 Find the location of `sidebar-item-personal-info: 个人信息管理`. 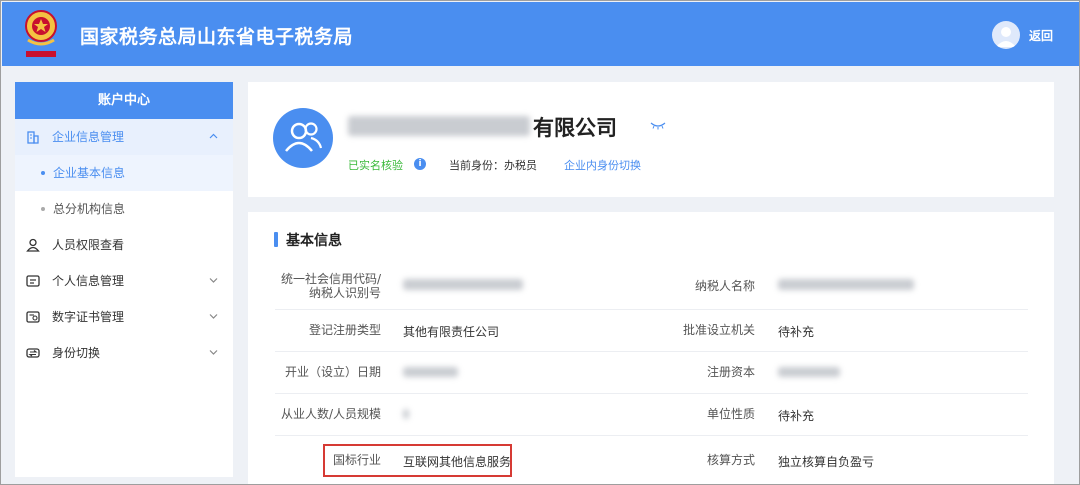

sidebar-item-personal-info: 个人信息管理 is located at coordinates (124, 281).